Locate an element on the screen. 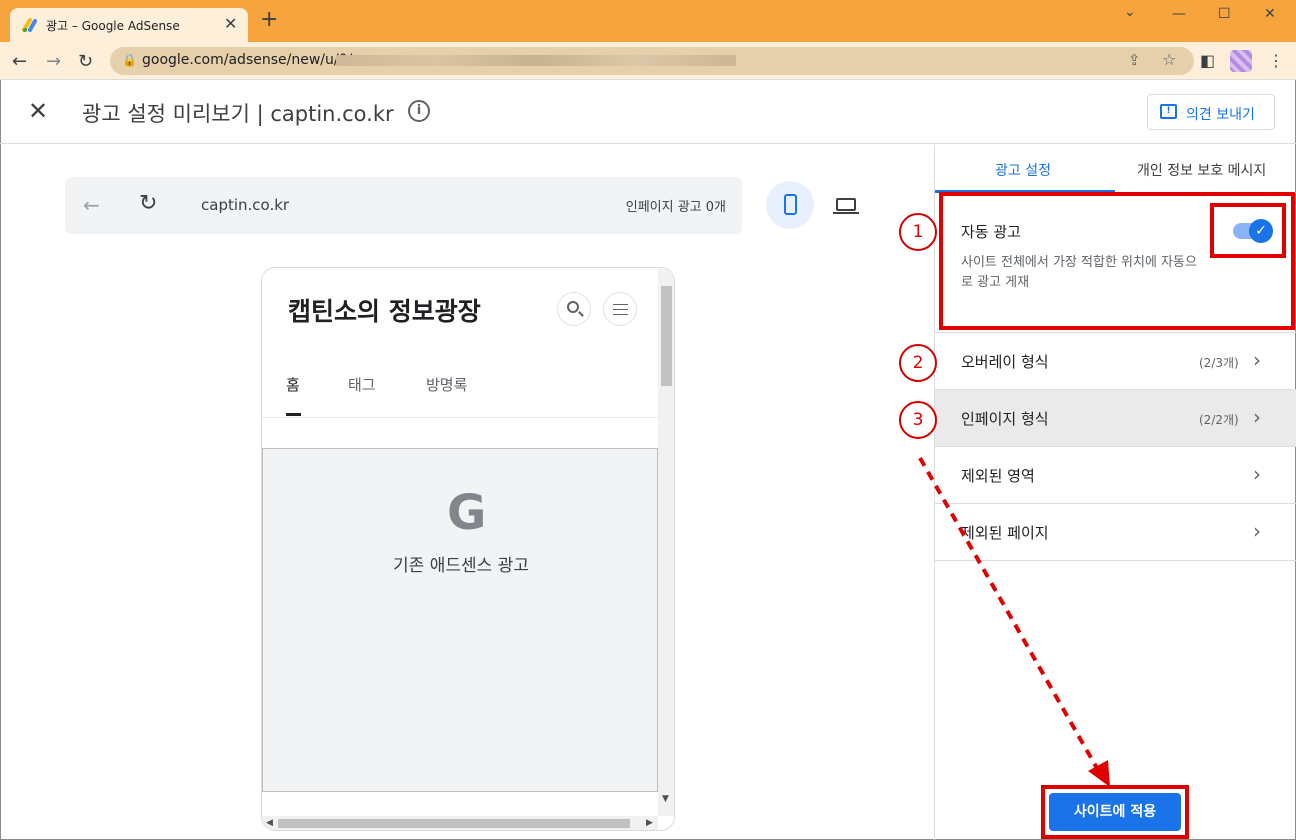 Image resolution: width=1296 pixels, height=840 pixels. menu-icon is located at coordinates (620, 309).